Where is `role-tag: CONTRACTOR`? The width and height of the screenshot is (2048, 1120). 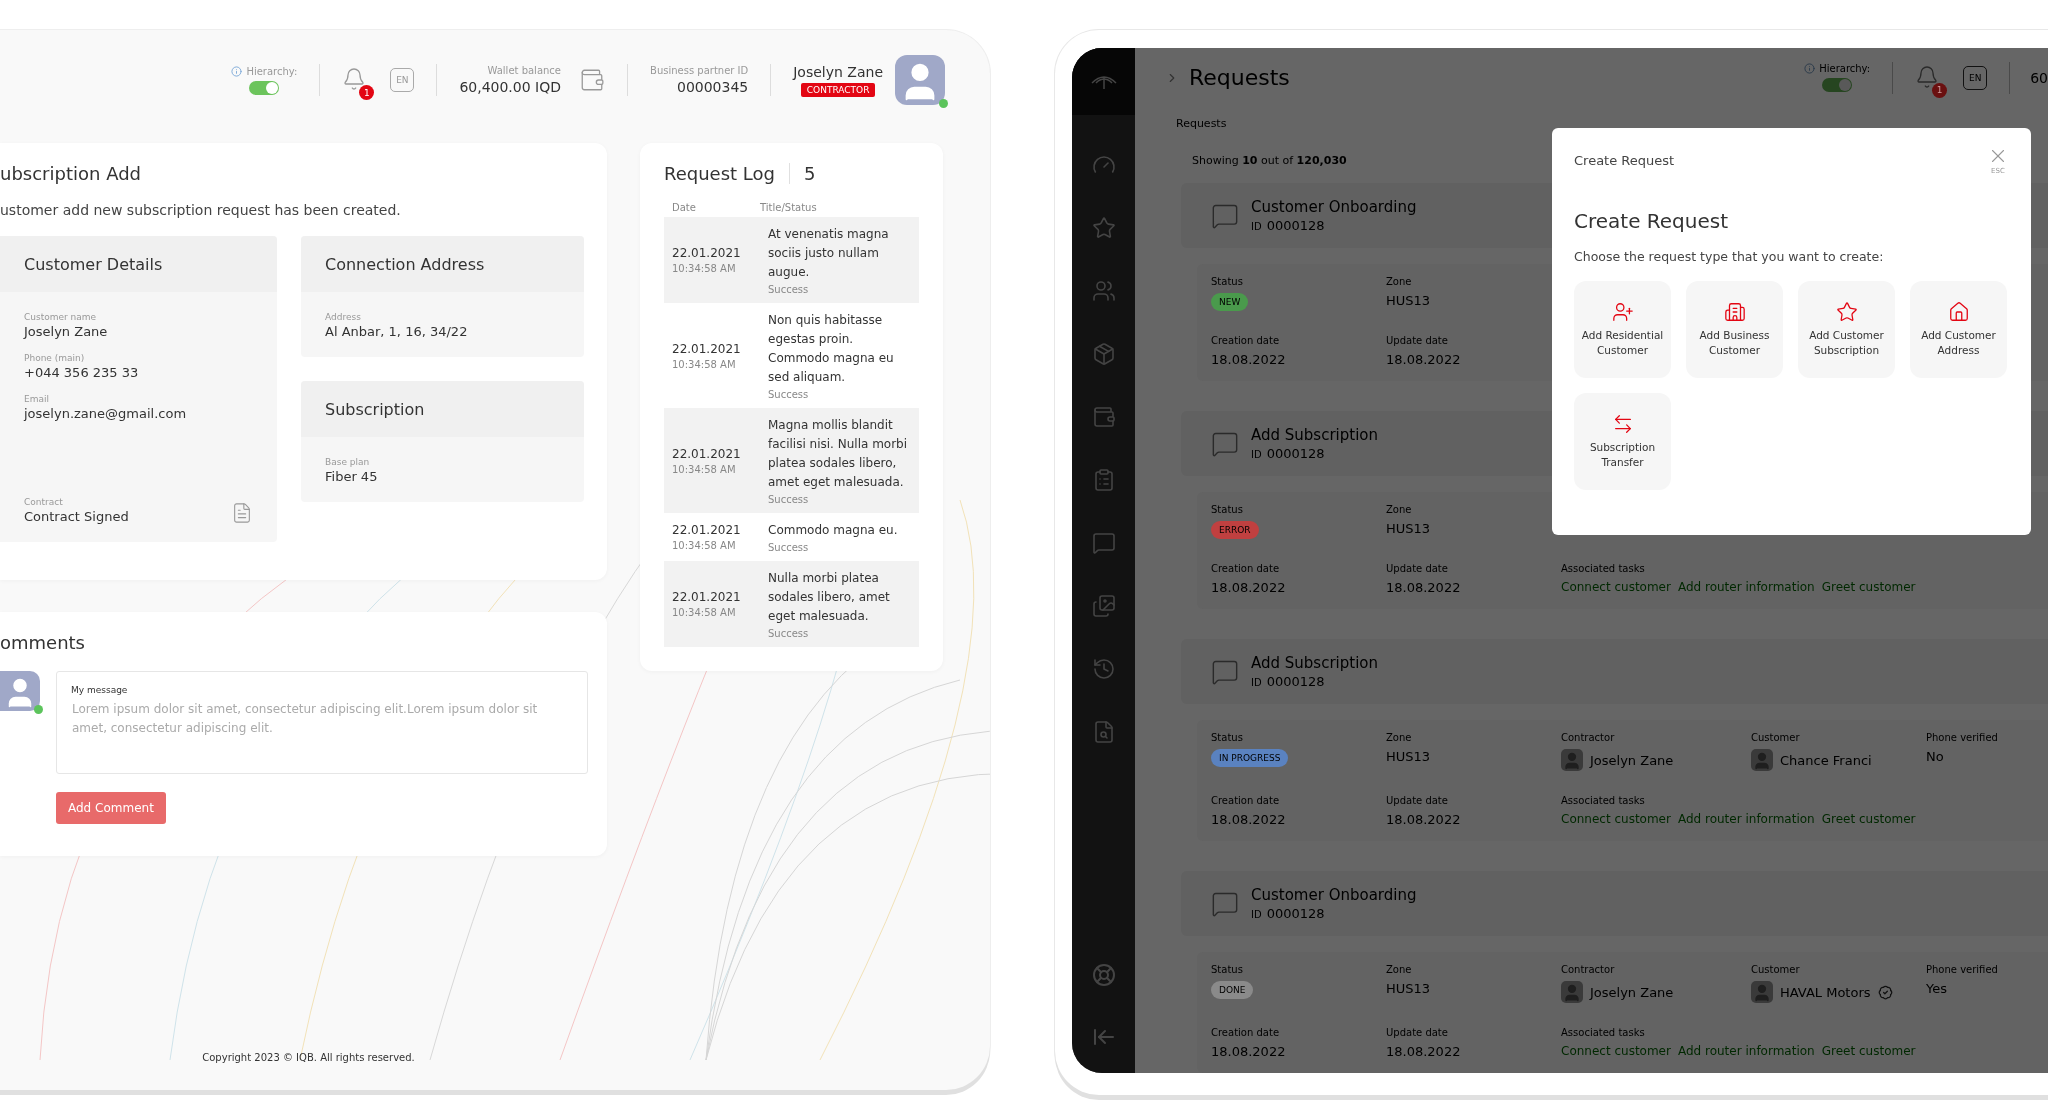 role-tag: CONTRACTOR is located at coordinates (838, 89).